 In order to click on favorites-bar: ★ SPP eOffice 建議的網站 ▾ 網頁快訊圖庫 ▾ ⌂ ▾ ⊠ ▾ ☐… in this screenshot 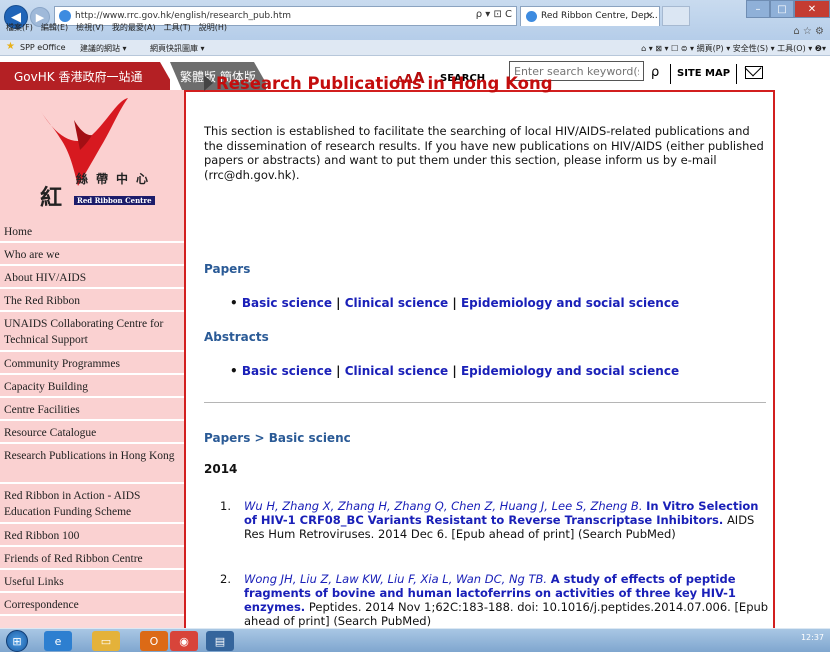, I will do `click(415, 48)`.